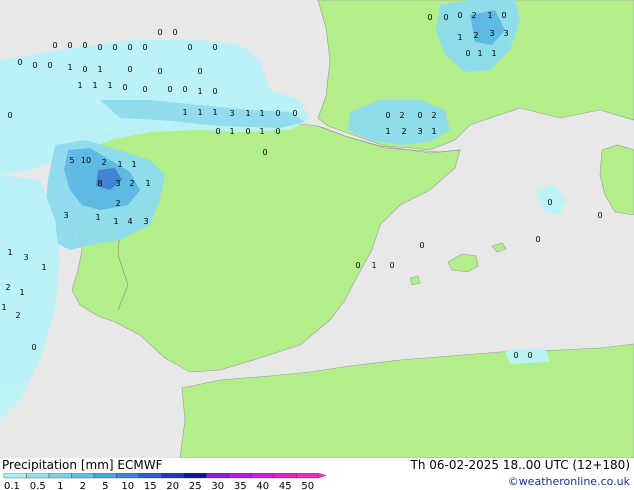 This screenshot has height=490, width=634. I want to click on scale-label: 0.1, so click(12, 485).